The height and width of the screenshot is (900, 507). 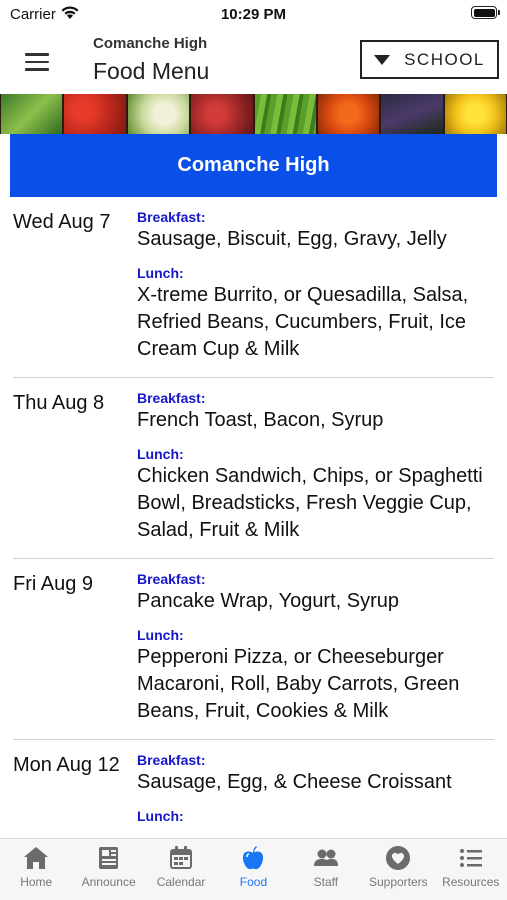 What do you see at coordinates (181, 857) in the screenshot?
I see `calendar-icon` at bounding box center [181, 857].